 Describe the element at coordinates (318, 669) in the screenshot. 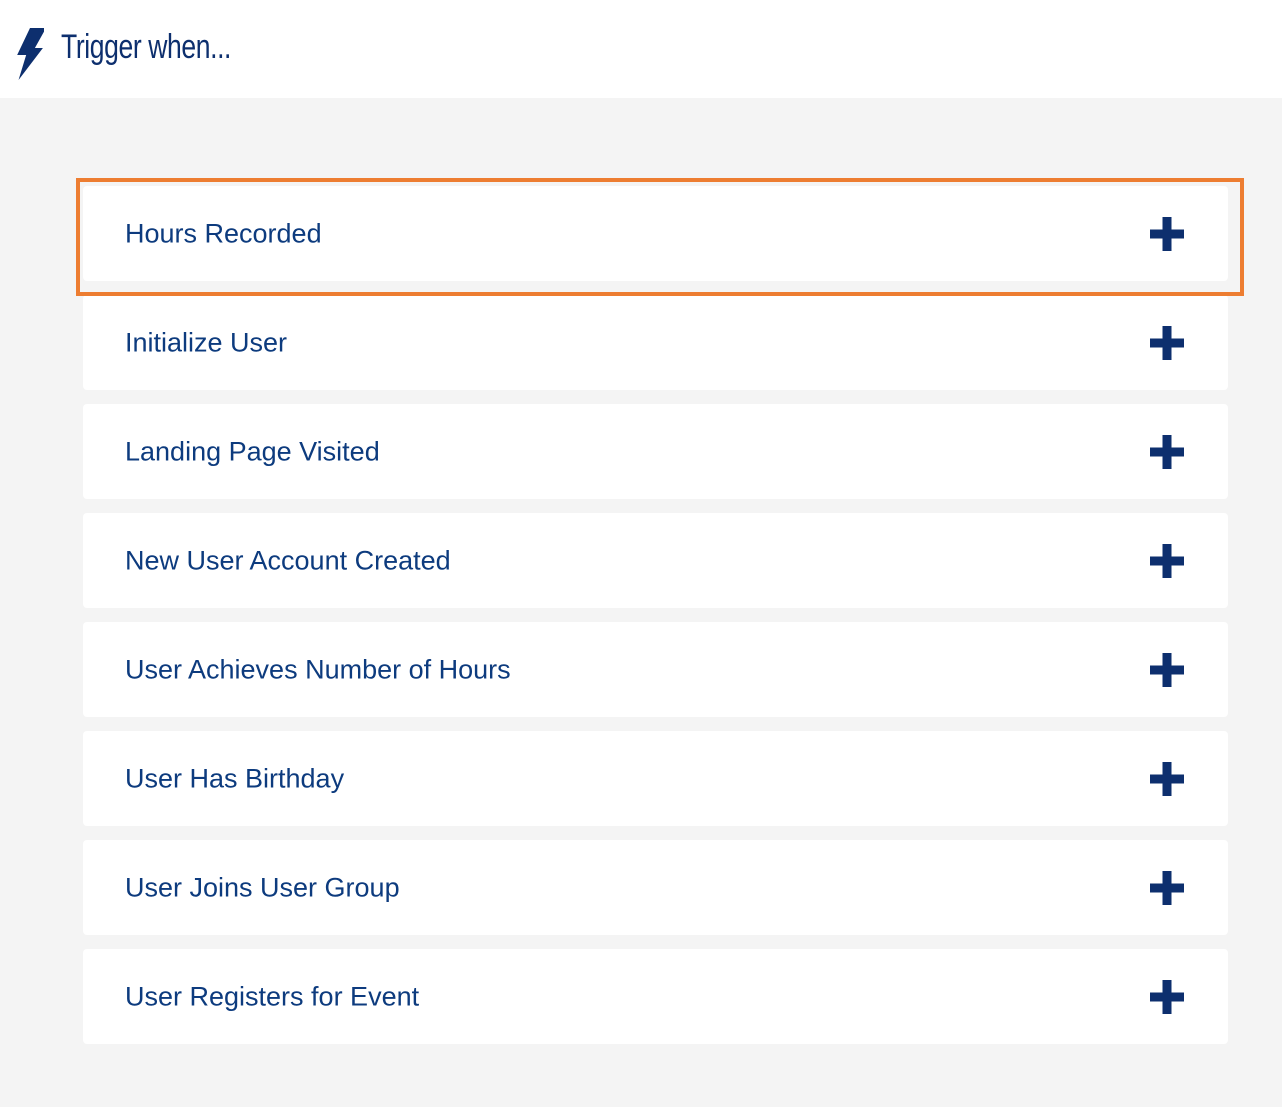

I see `trigger-item-label: User Achieves Number of Hours` at that location.